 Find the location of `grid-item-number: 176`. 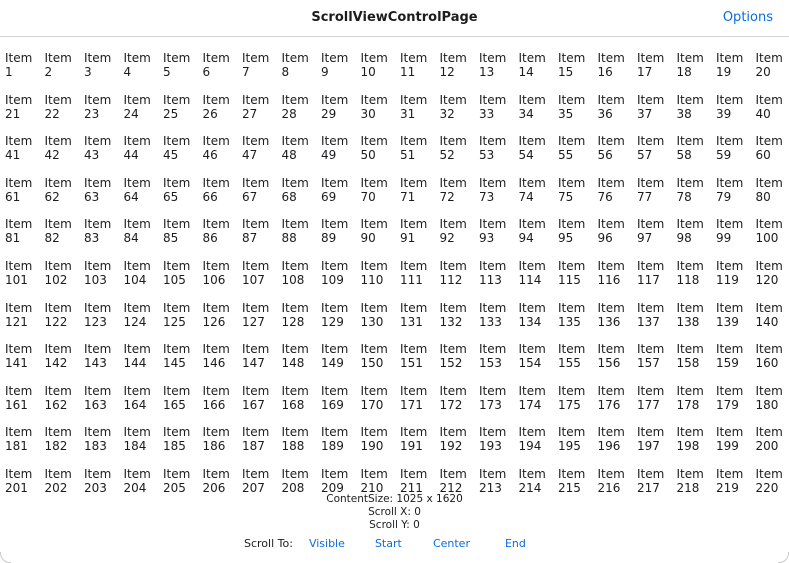

grid-item-number: 176 is located at coordinates (609, 404).